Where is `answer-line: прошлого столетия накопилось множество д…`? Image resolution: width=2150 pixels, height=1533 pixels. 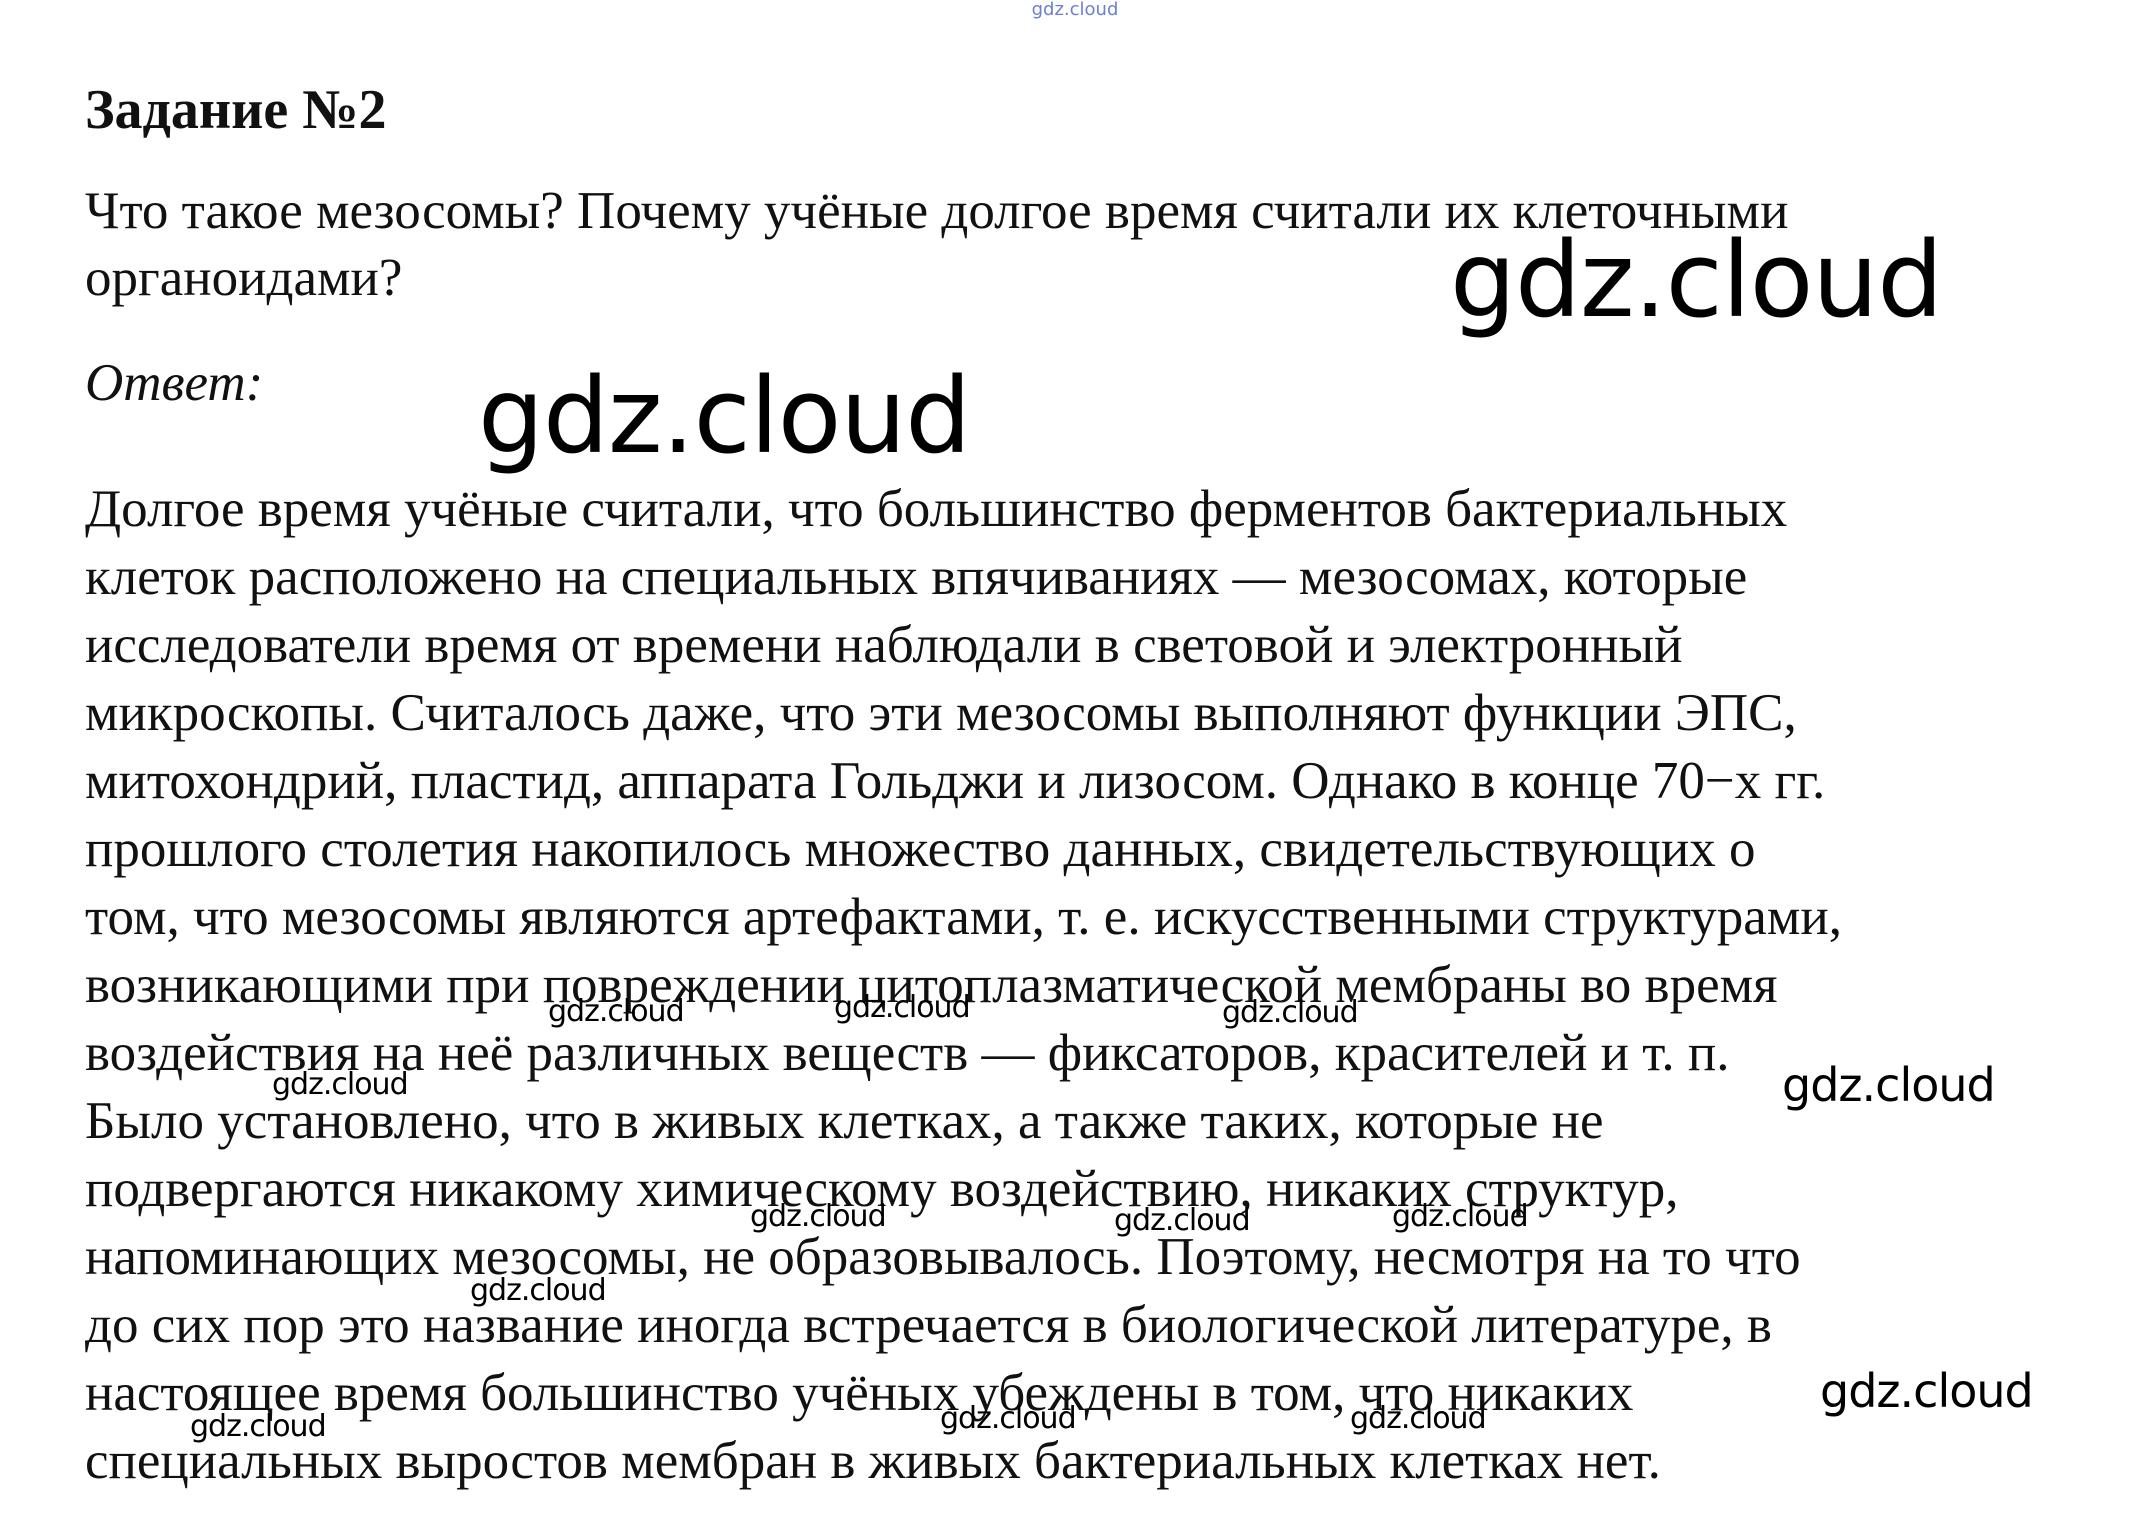 answer-line: прошлого столетия накопилось множество д… is located at coordinates (920, 849).